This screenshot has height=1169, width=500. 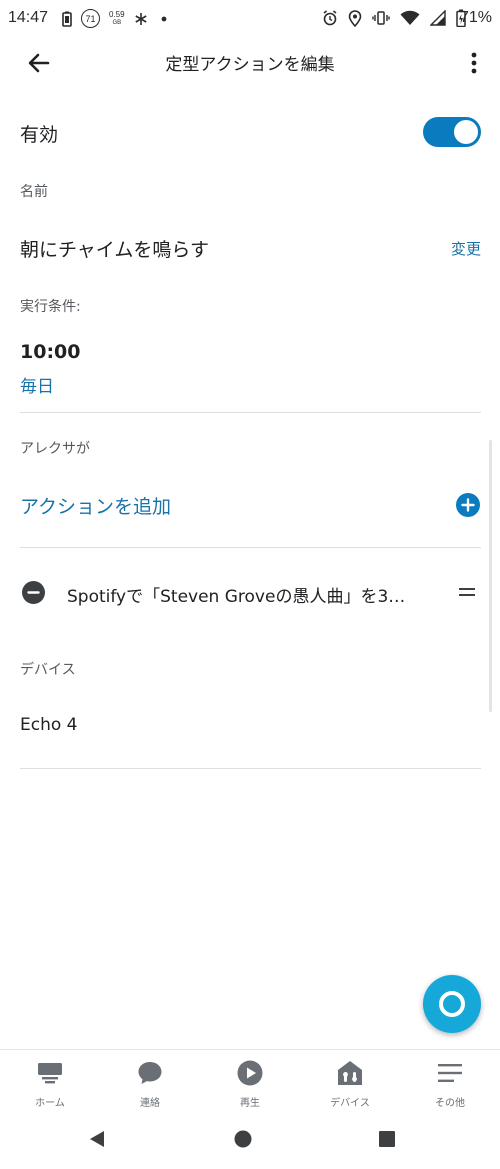 What do you see at coordinates (438, 18) in the screenshot?
I see `signal-icon` at bounding box center [438, 18].